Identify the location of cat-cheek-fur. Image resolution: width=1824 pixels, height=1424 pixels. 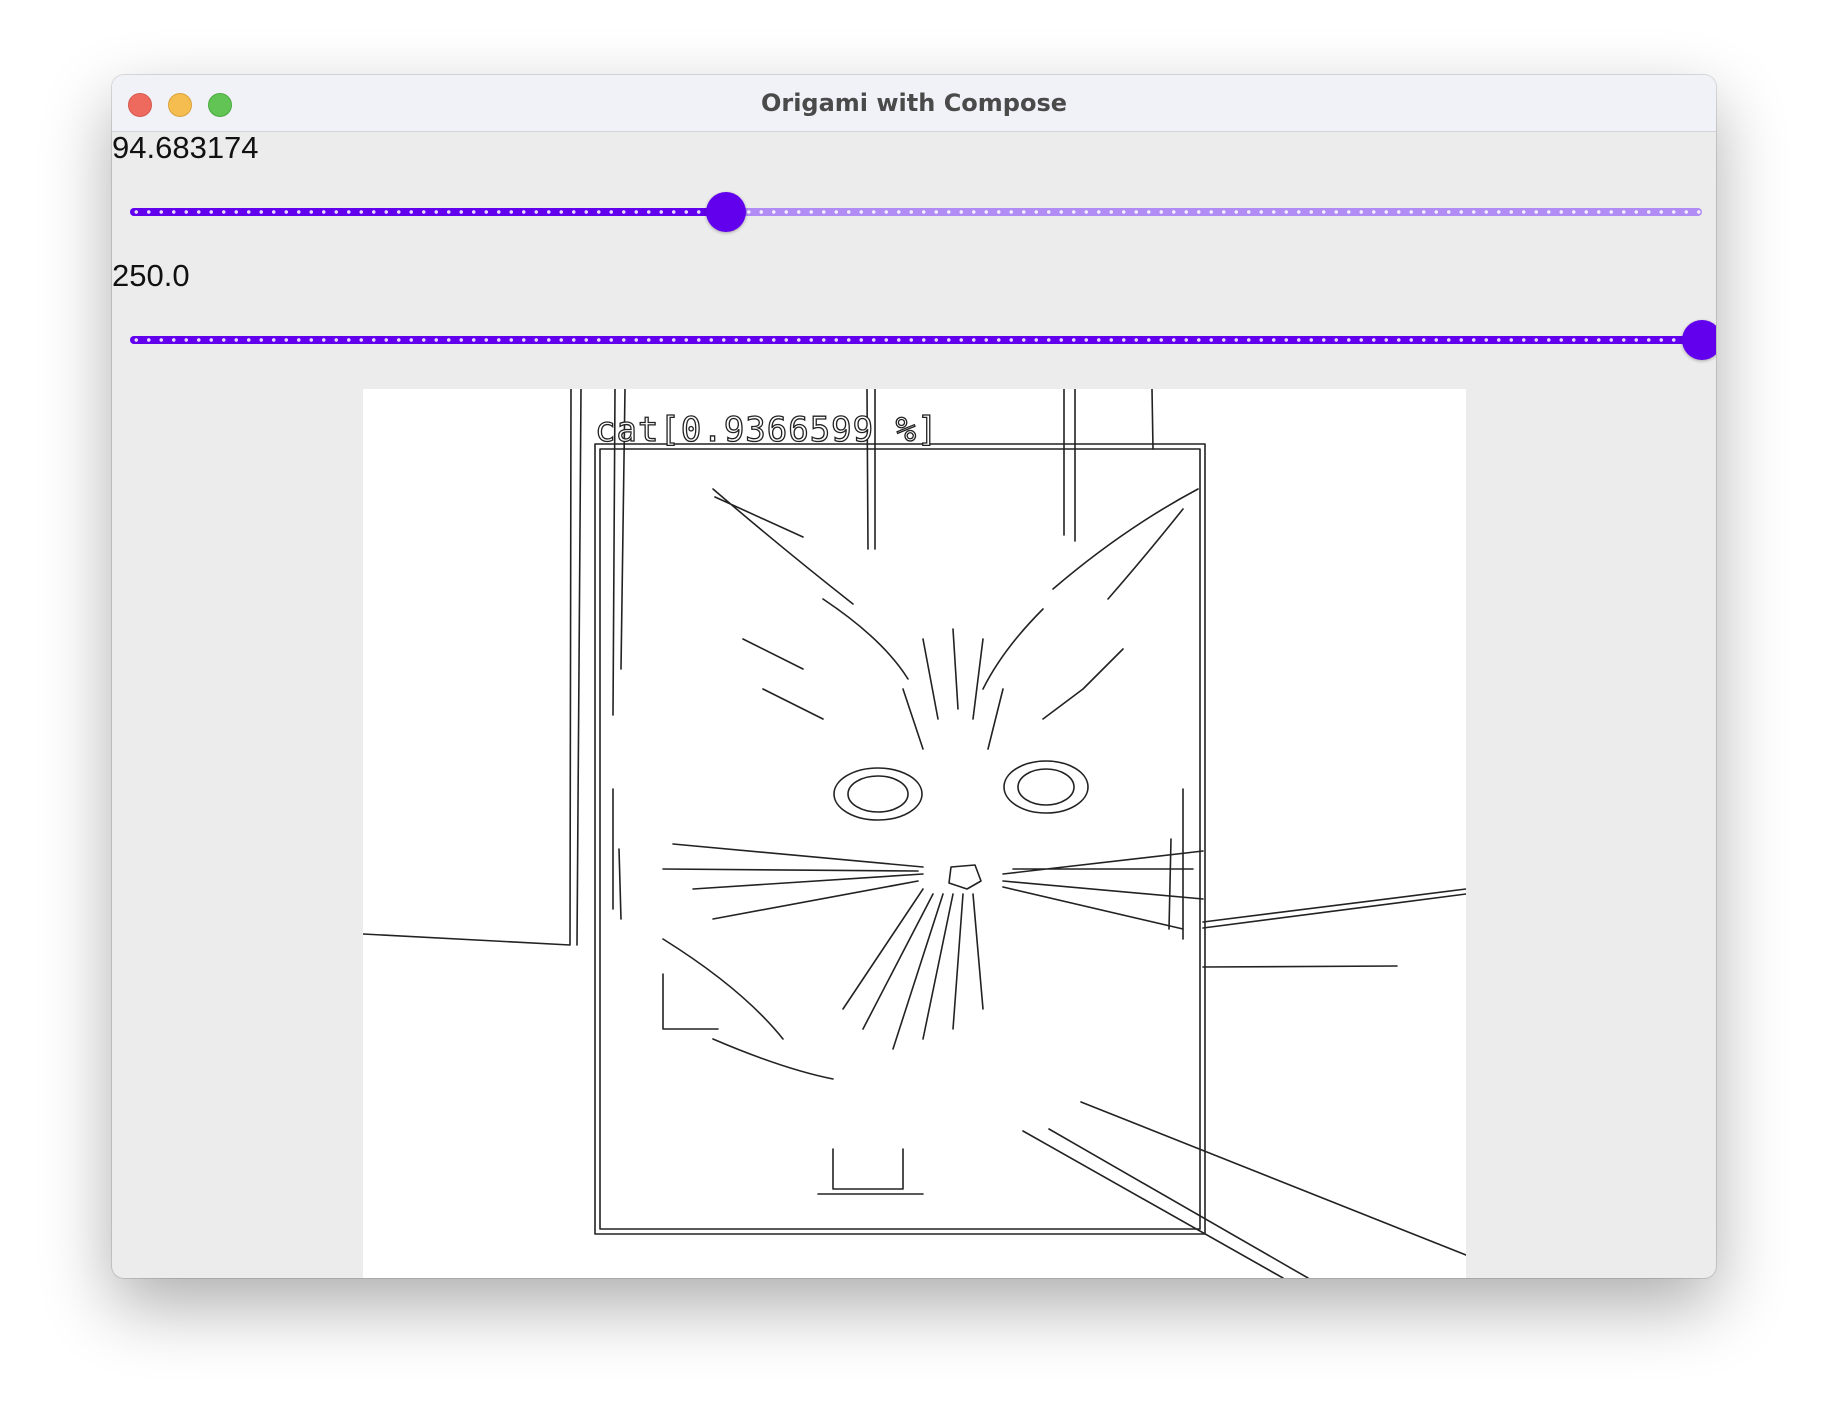
(933, 679).